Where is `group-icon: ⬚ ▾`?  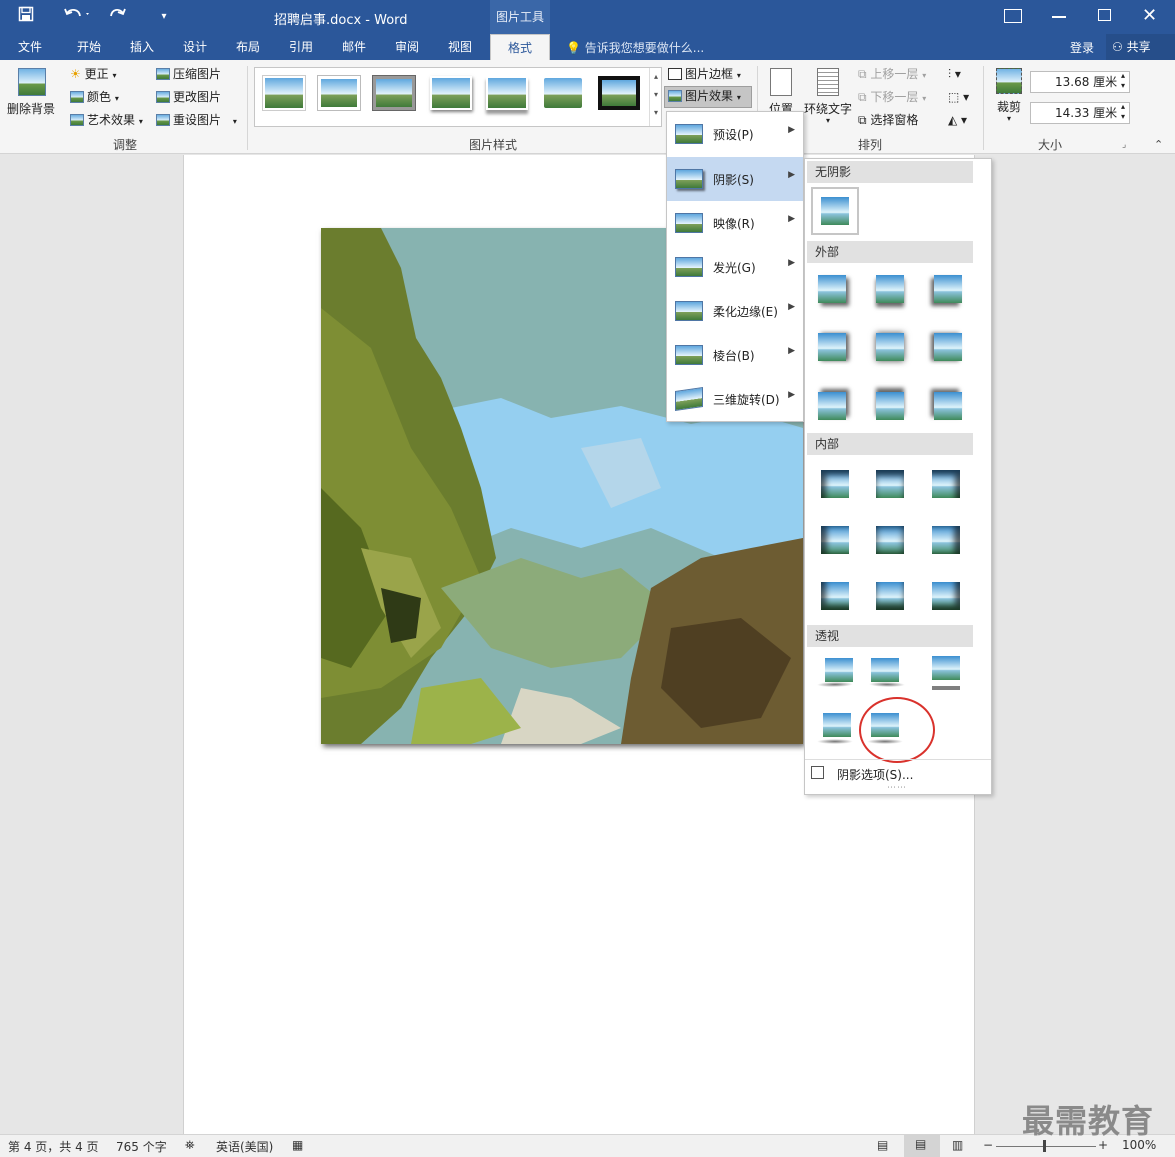 group-icon: ⬚ ▾ is located at coordinates (958, 97).